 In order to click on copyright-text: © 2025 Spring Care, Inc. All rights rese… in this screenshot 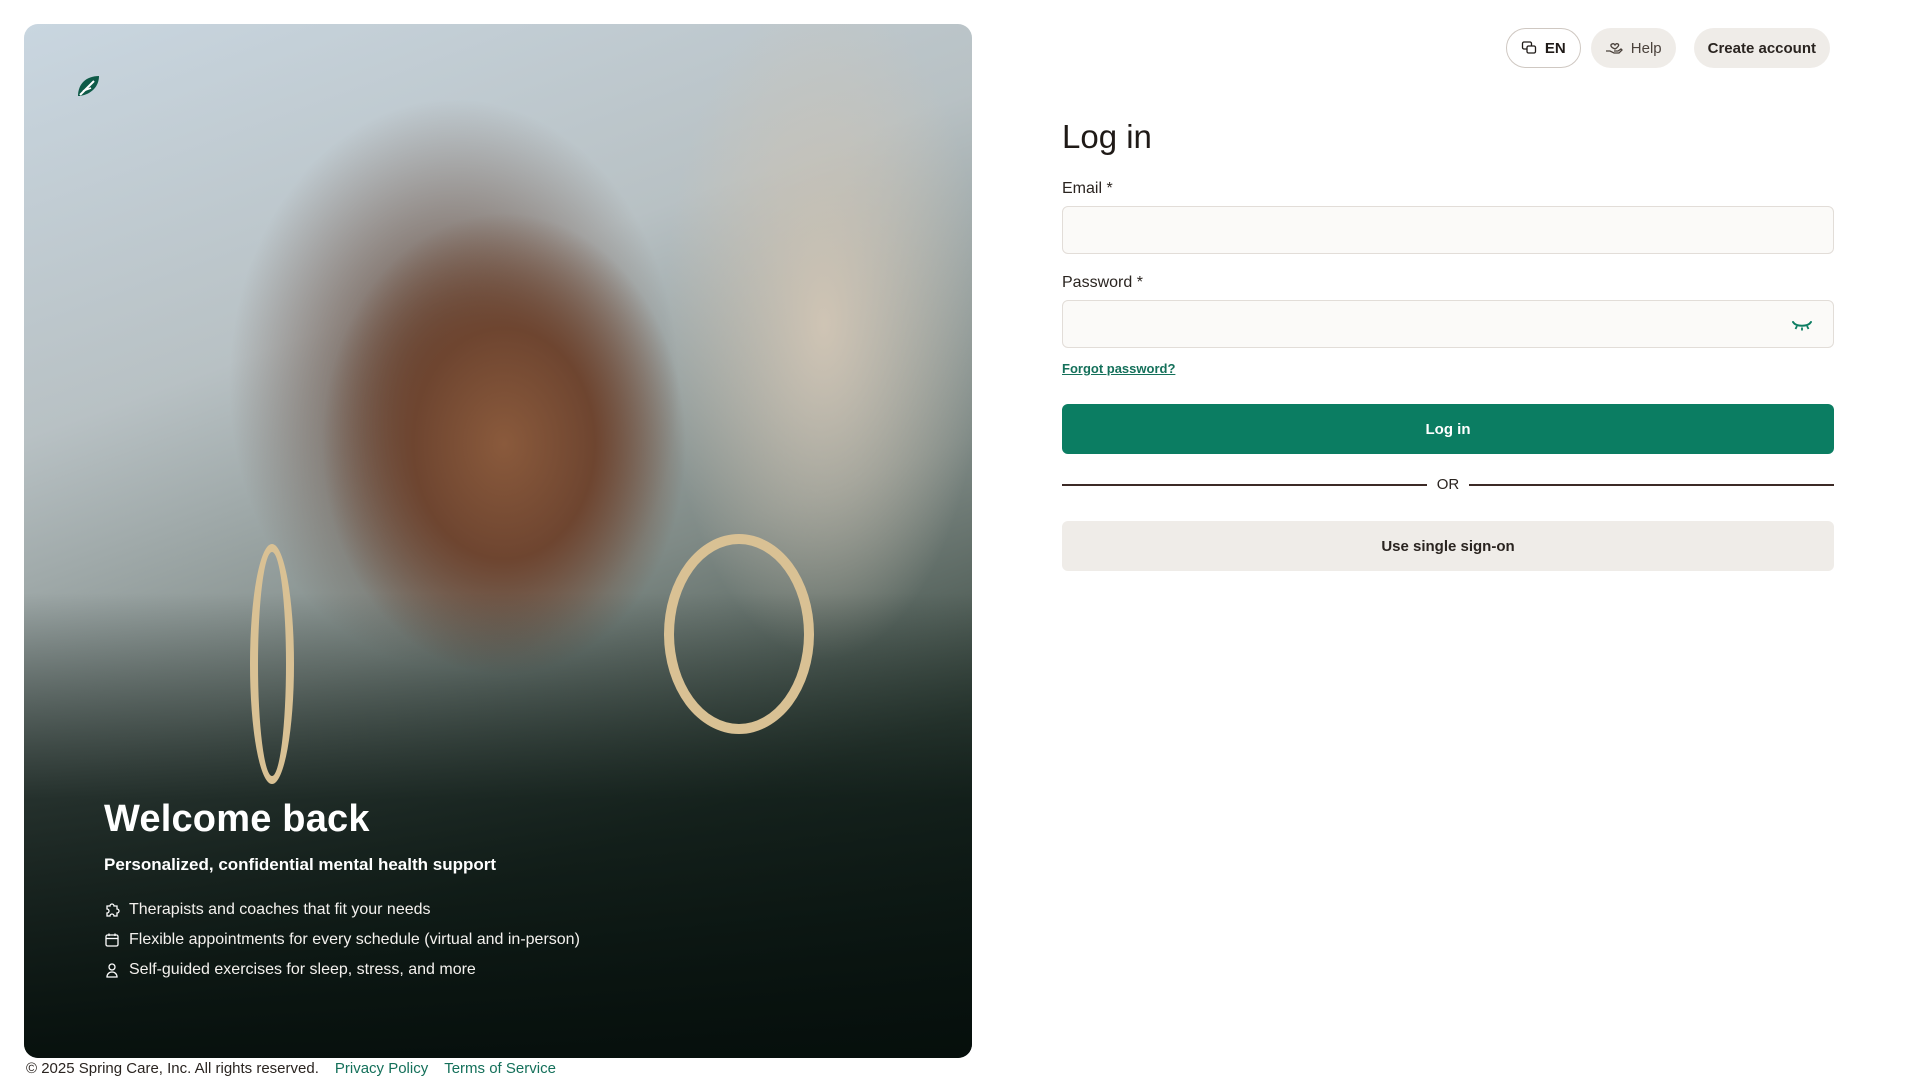, I will do `click(172, 1068)`.